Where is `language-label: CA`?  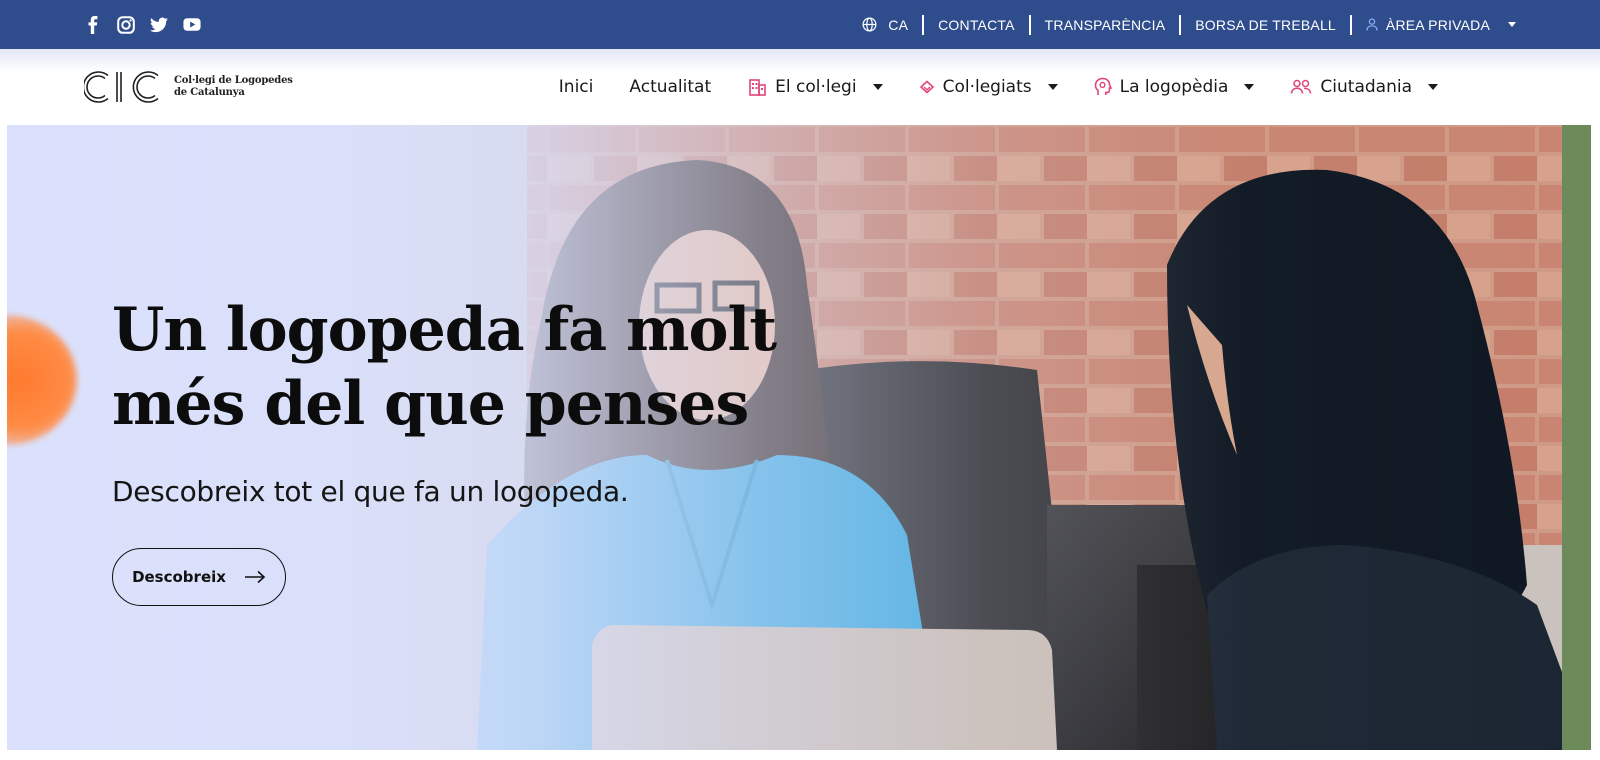
language-label: CA is located at coordinates (898, 24).